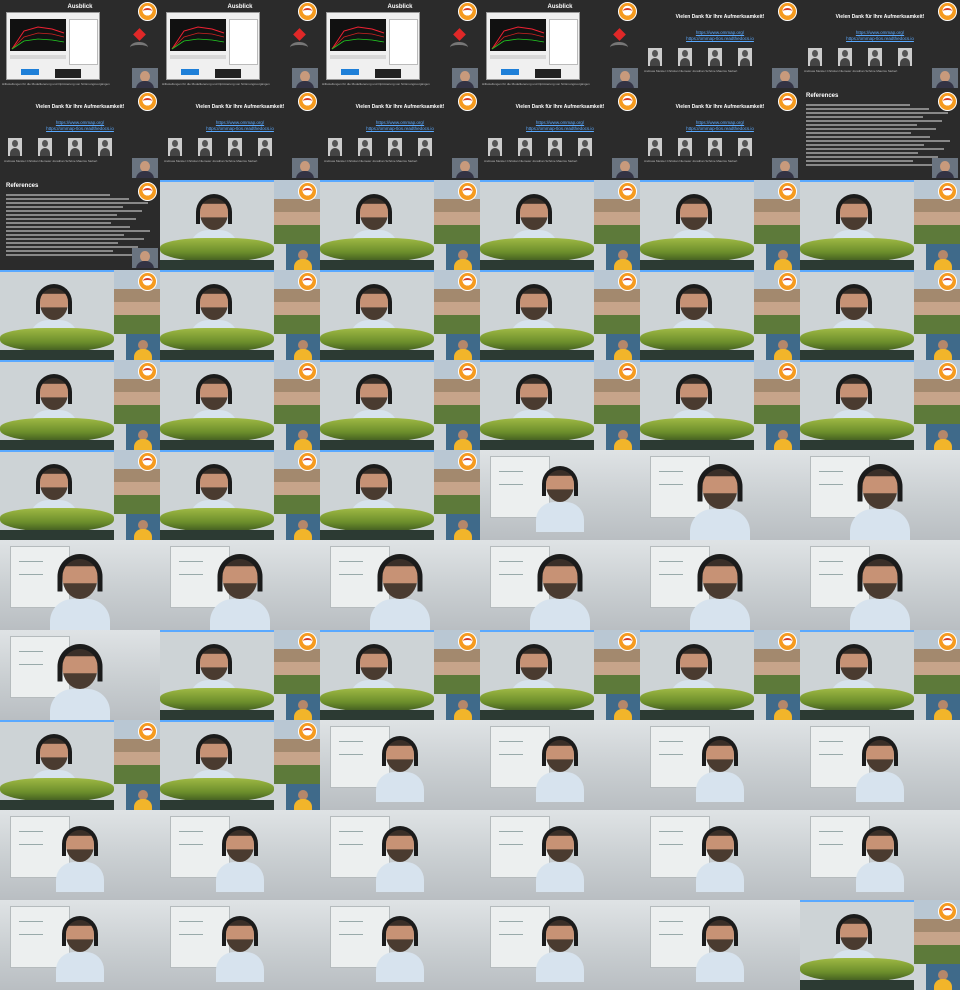 The width and height of the screenshot is (960, 990). Describe the element at coordinates (220, 147) in the screenshot. I see `author-photos` at that location.